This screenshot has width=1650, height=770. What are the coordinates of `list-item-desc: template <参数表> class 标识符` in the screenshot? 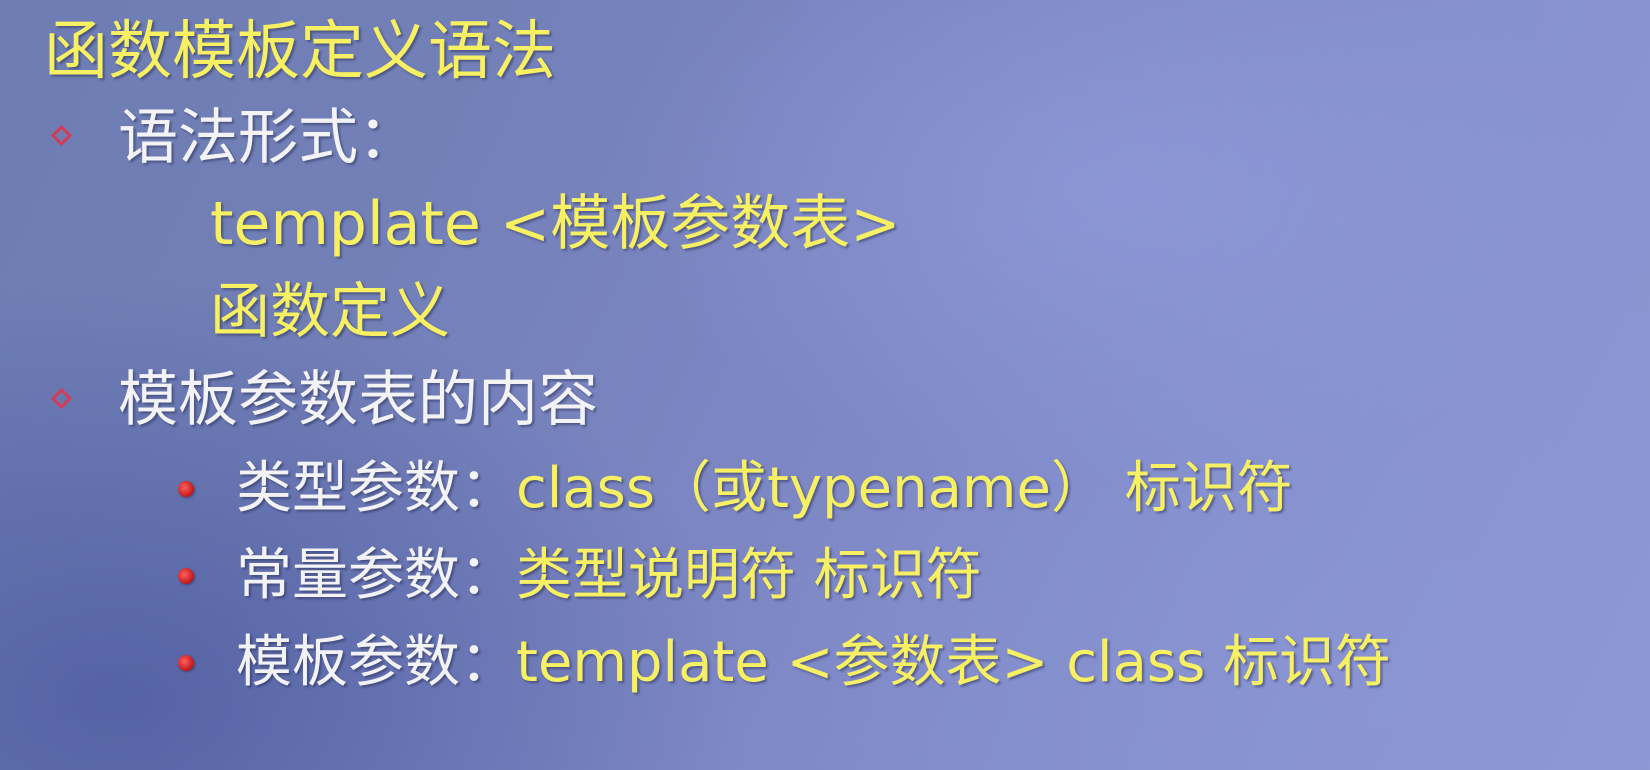 It's located at (954, 662).